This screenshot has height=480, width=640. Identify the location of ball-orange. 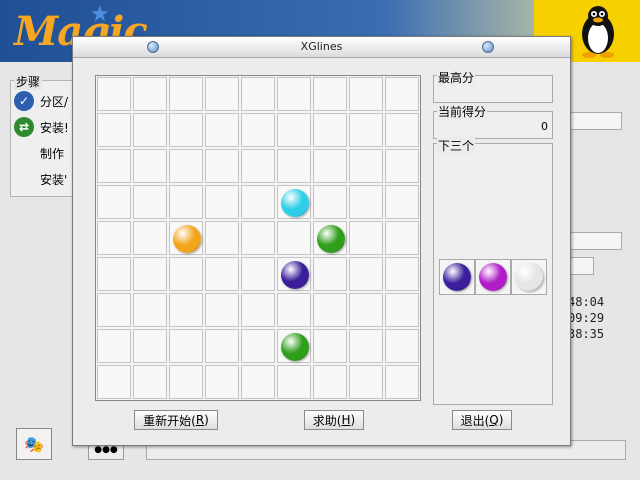
(187, 239).